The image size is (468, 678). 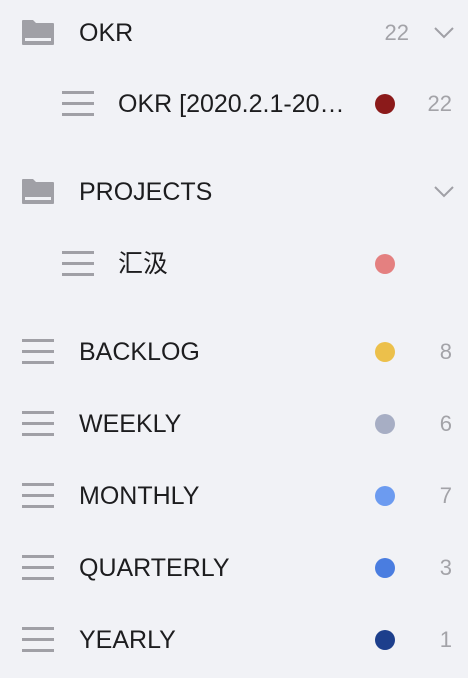 I want to click on list-count: 8, so click(x=445, y=351).